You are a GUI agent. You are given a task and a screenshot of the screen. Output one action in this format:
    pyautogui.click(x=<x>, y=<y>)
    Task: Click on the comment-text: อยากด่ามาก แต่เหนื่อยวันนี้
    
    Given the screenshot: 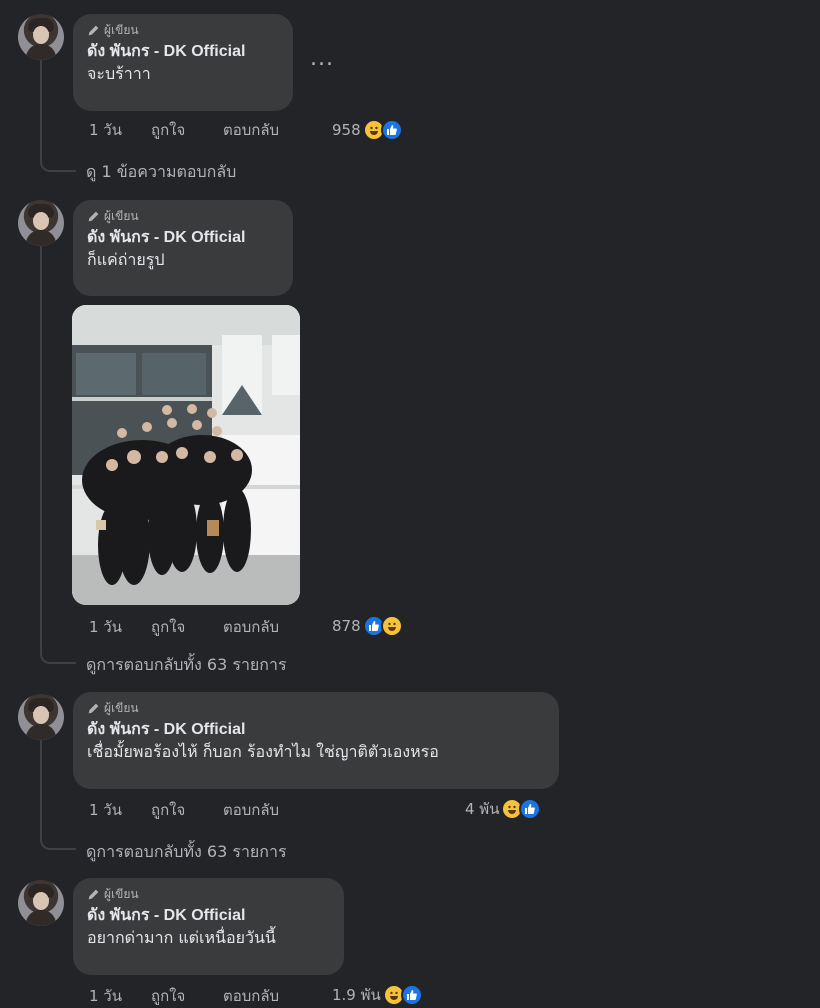 What is the action you would take?
    pyautogui.click(x=181, y=937)
    